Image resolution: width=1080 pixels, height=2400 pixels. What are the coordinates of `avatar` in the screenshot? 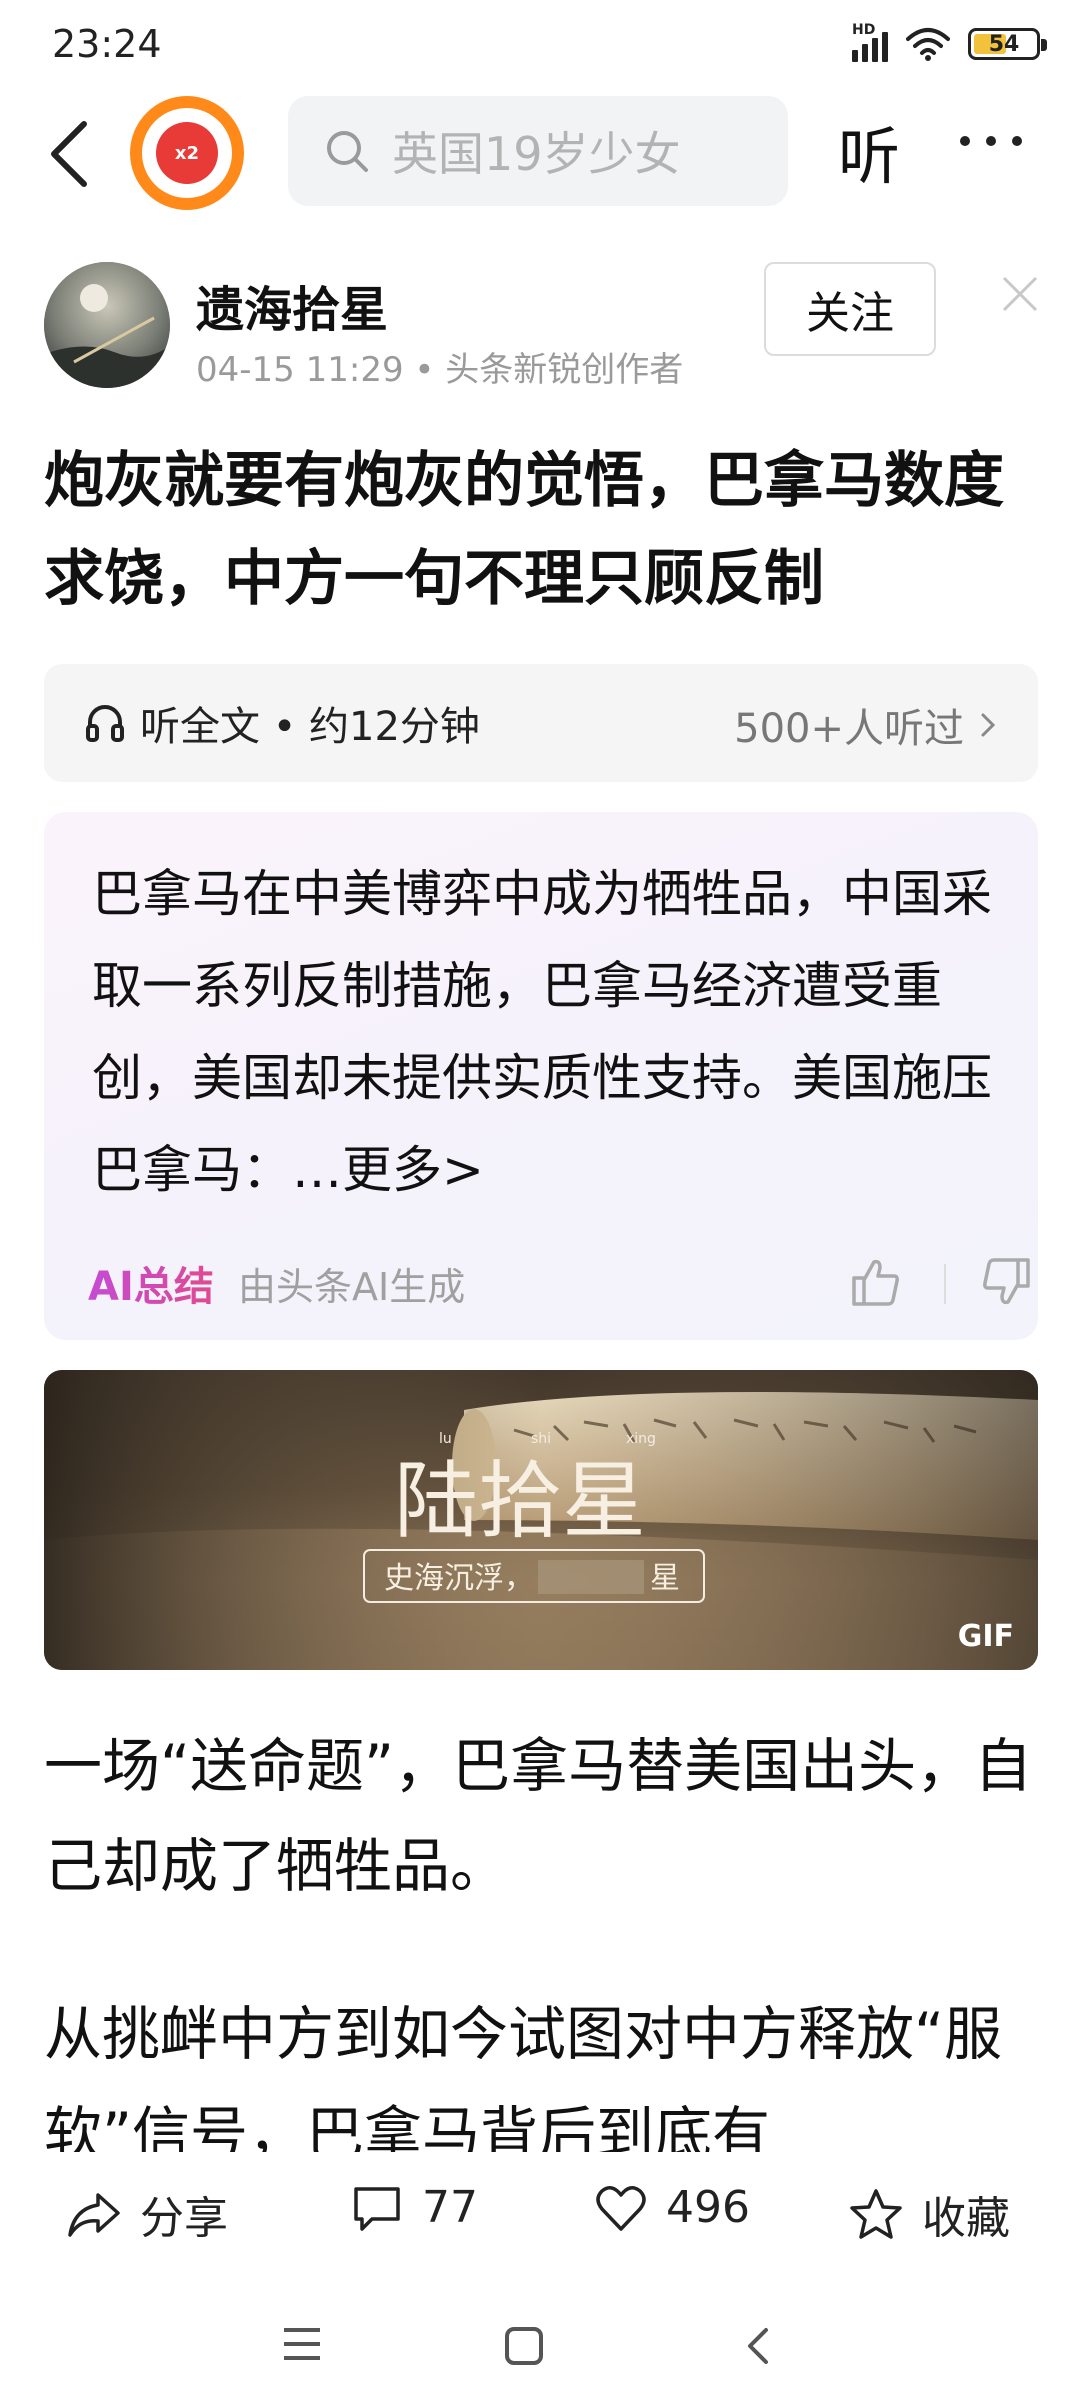 It's located at (107, 325).